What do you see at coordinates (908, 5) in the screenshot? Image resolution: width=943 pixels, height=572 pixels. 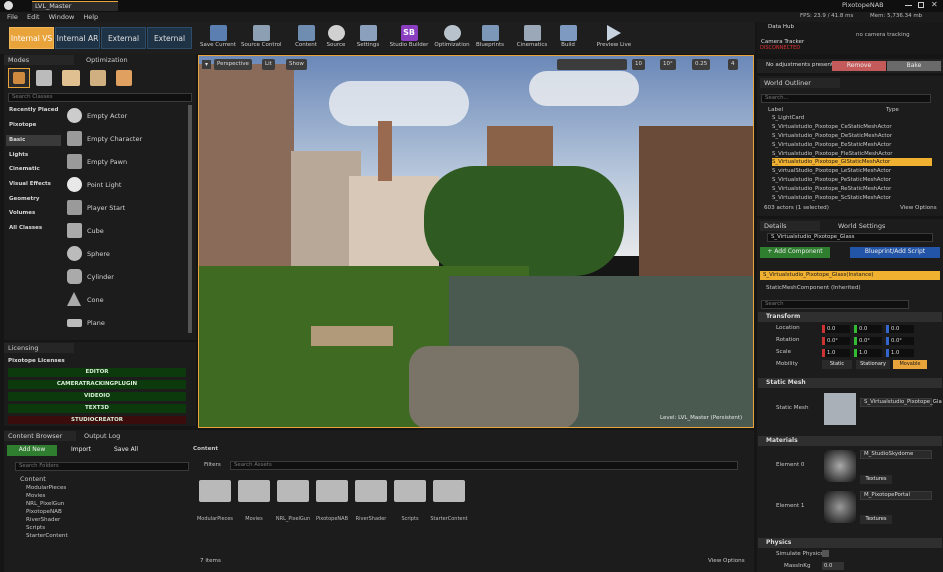 I see `minimize-icon` at bounding box center [908, 5].